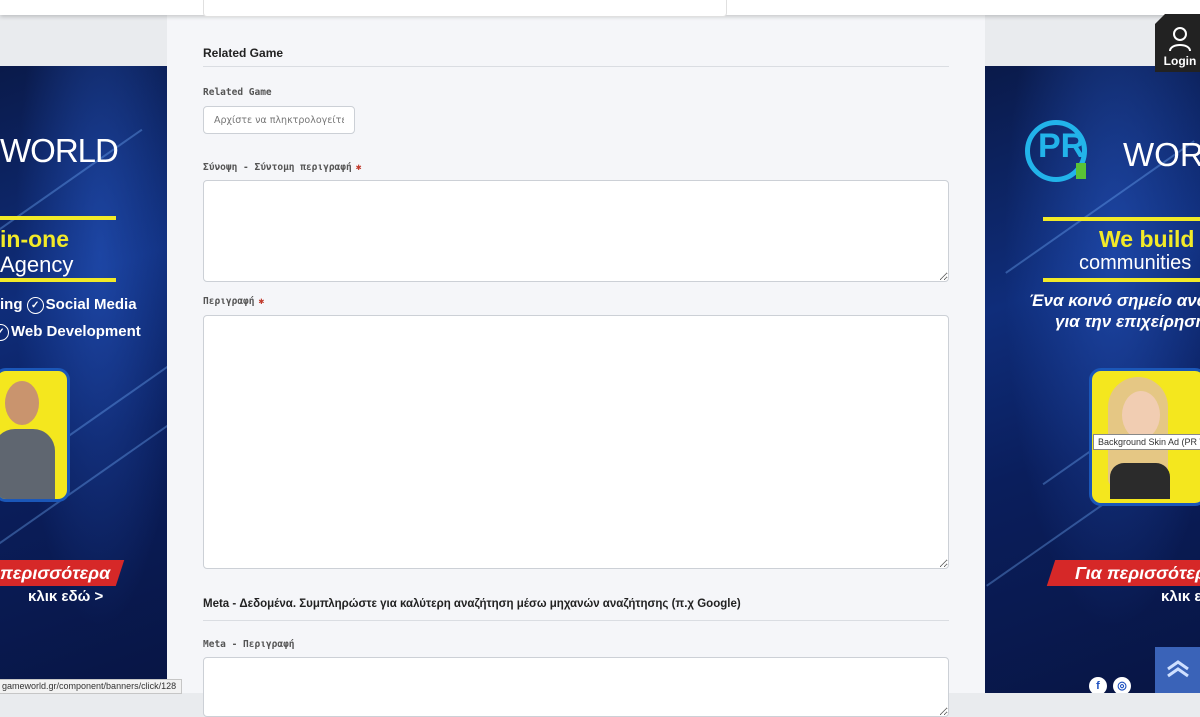  What do you see at coordinates (234, 301) in the screenshot?
I see `description-label: Περιγραφή ✱` at bounding box center [234, 301].